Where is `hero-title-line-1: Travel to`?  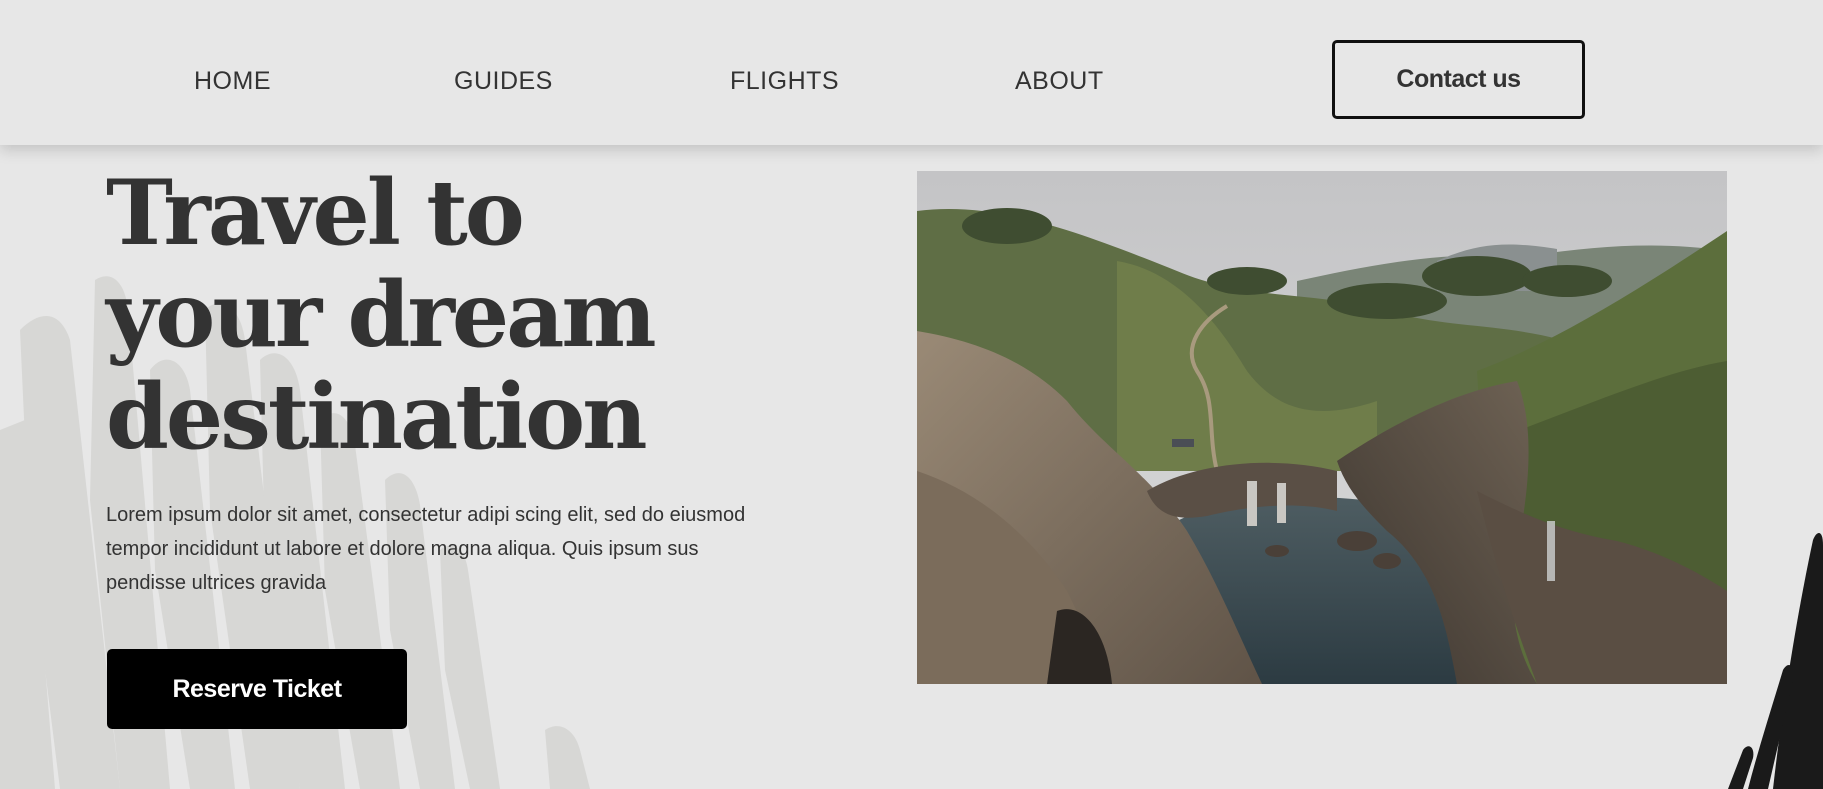 hero-title-line-1: Travel to is located at coordinates (315, 213).